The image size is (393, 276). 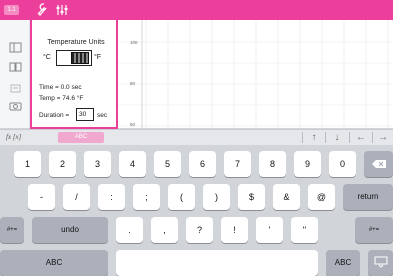 I want to click on y-tick-label: 100, so click(x=134, y=42).